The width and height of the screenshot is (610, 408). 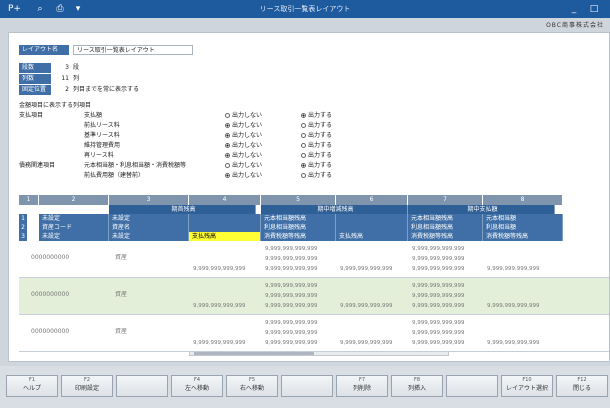 What do you see at coordinates (594, 9) in the screenshot?
I see `maximize-icon: □` at bounding box center [594, 9].